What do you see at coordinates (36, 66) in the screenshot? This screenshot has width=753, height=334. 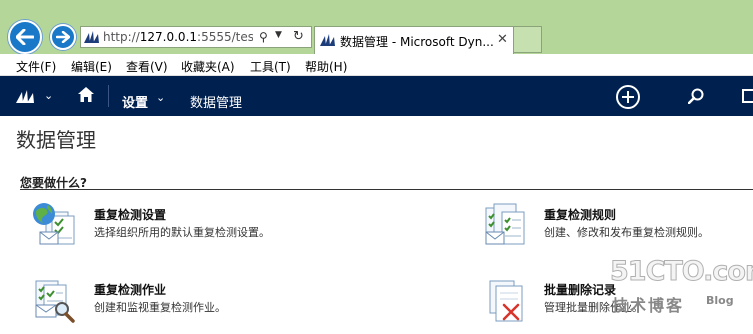 I see `menu-item-file: 文件(F)` at bounding box center [36, 66].